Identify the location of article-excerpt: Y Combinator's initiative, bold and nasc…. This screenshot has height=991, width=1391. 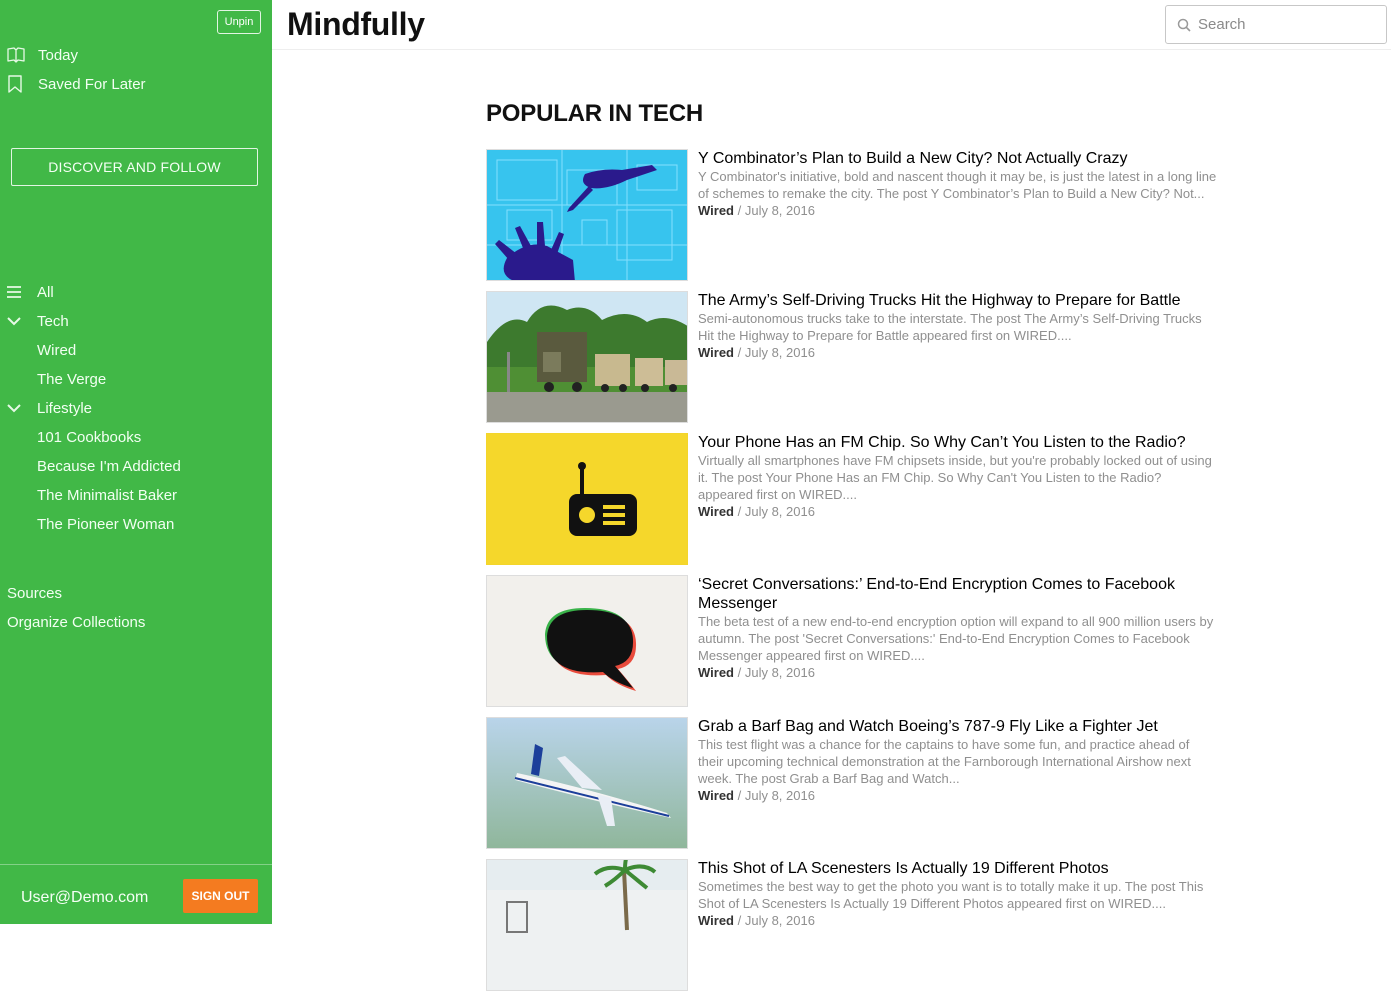
(957, 185).